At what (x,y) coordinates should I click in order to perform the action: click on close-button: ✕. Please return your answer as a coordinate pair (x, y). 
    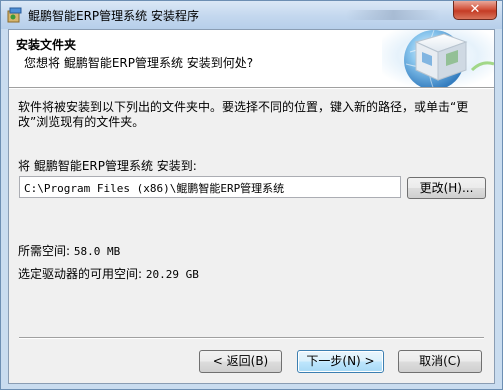
    Looking at the image, I should click on (475, 10).